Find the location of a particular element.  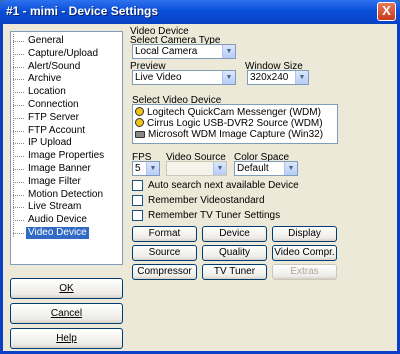

source-button: Source is located at coordinates (164, 253).